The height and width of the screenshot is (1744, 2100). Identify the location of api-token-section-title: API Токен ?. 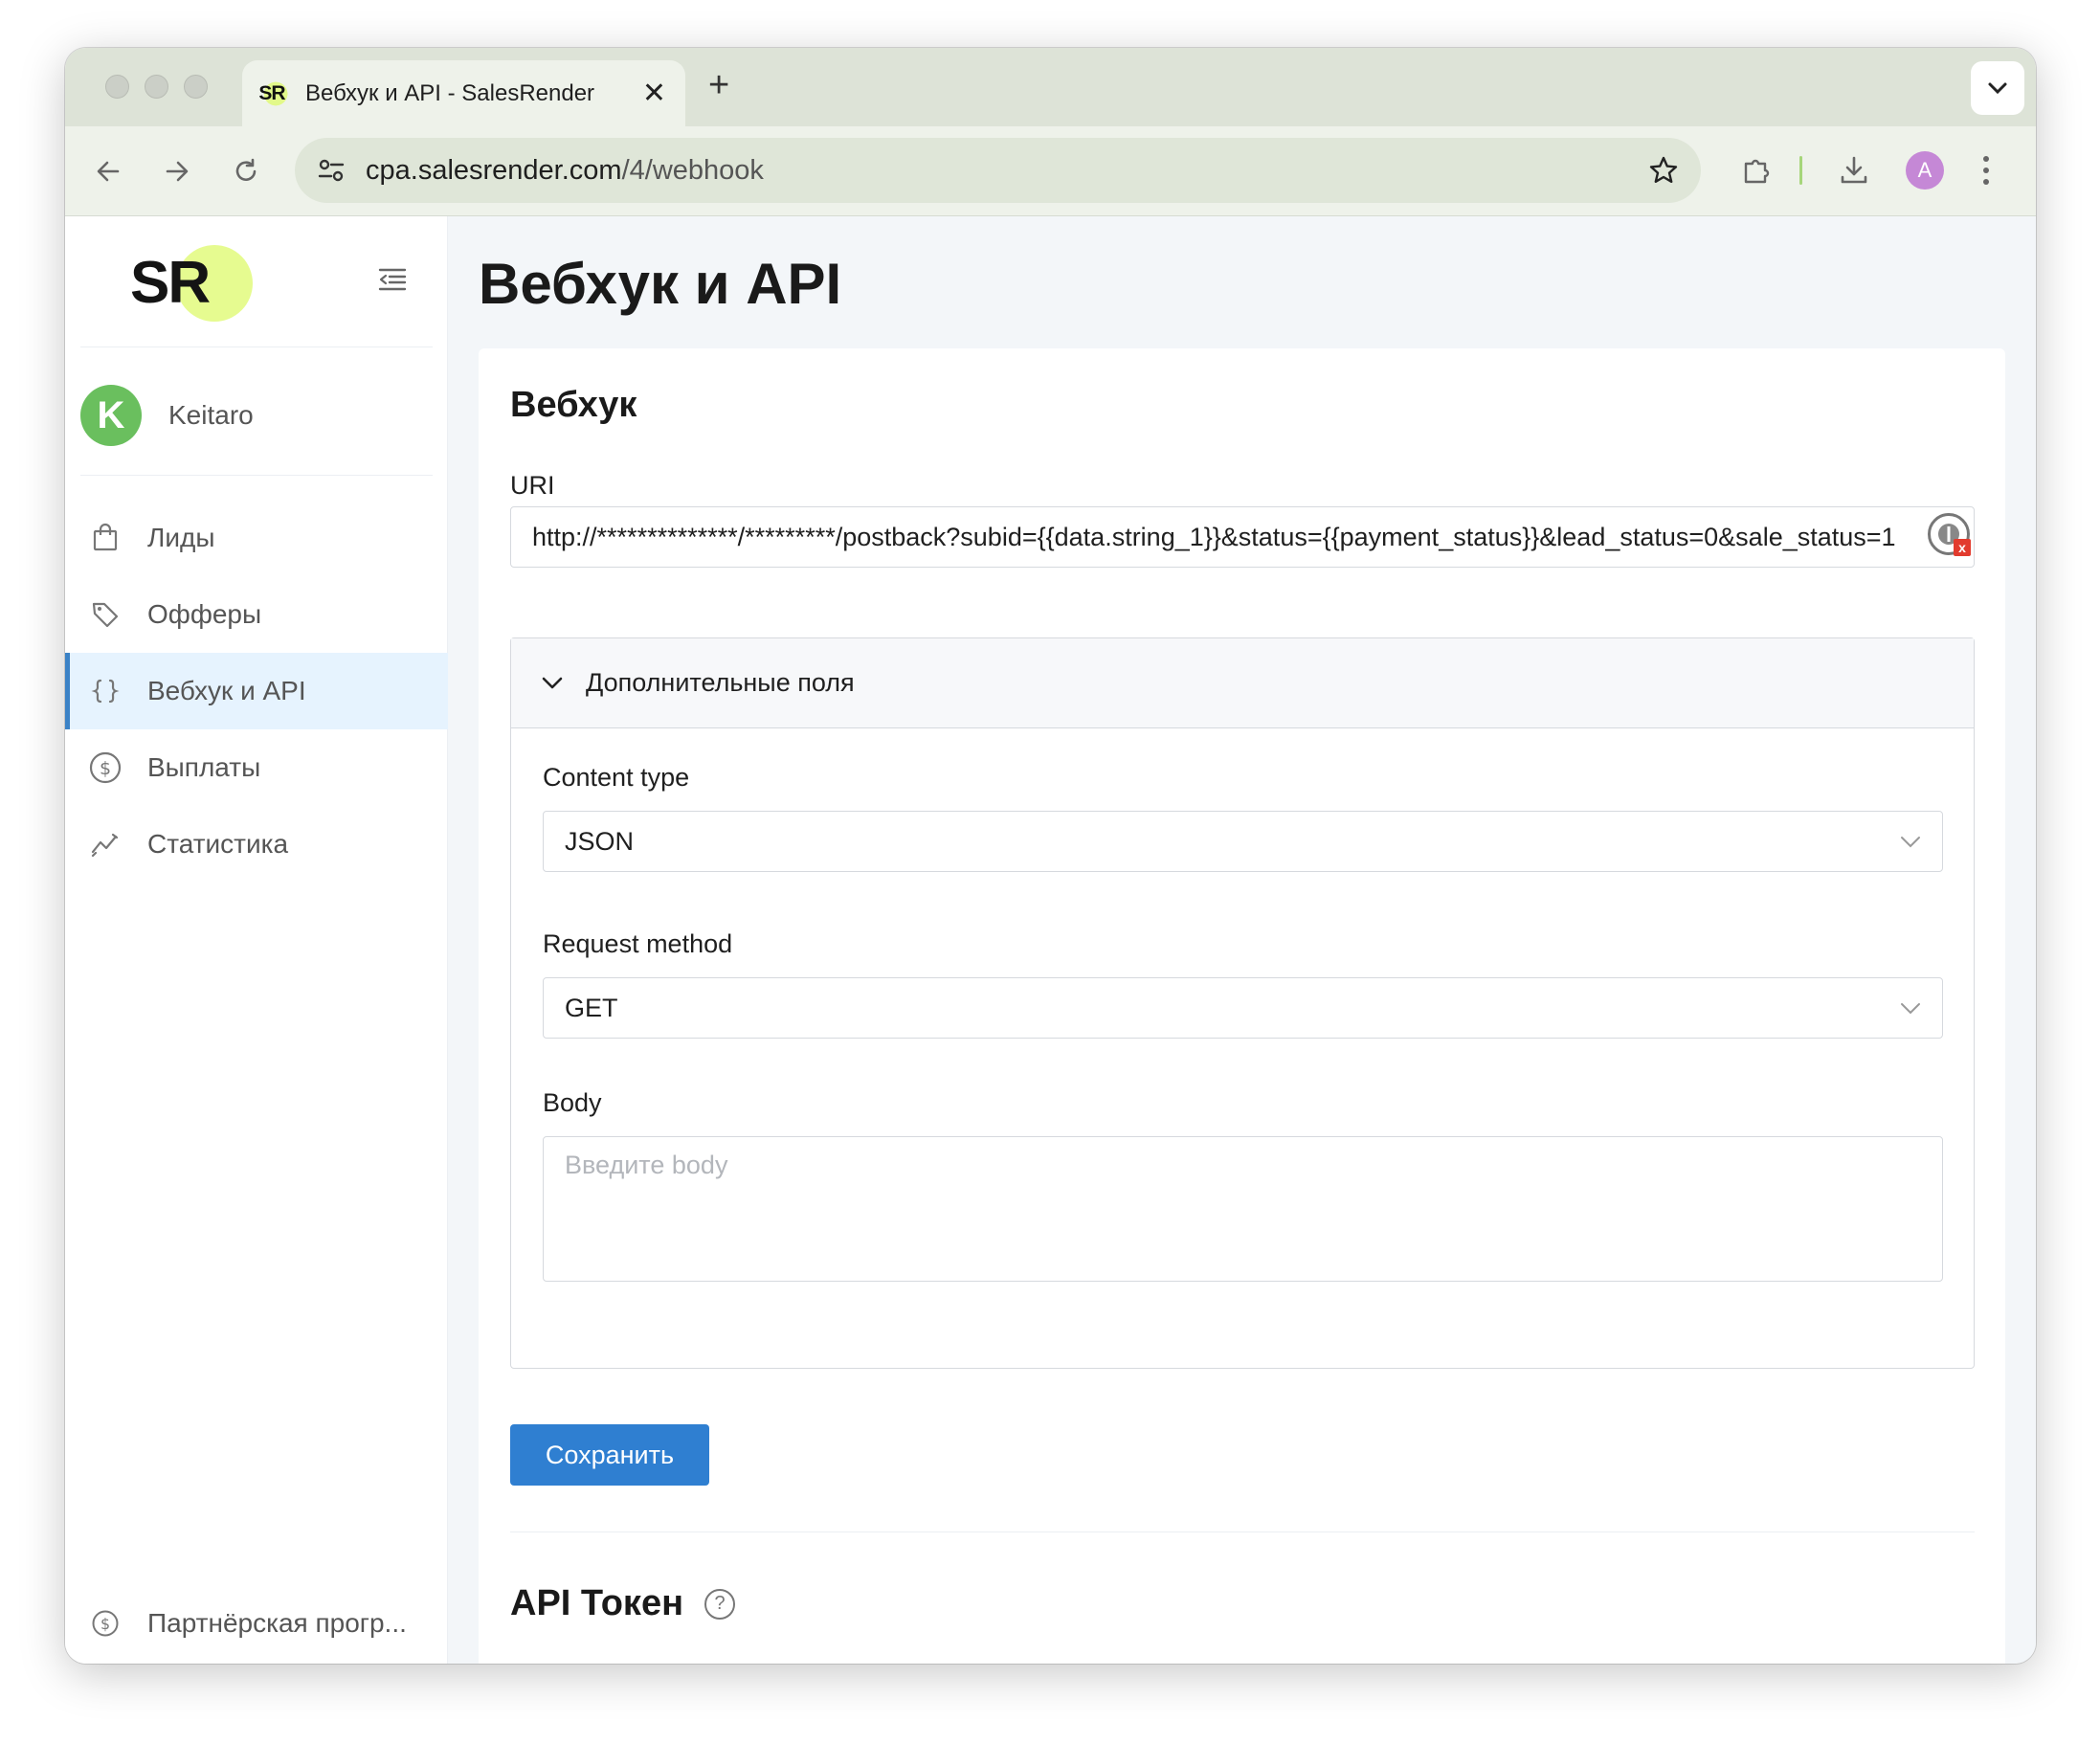
(623, 1603).